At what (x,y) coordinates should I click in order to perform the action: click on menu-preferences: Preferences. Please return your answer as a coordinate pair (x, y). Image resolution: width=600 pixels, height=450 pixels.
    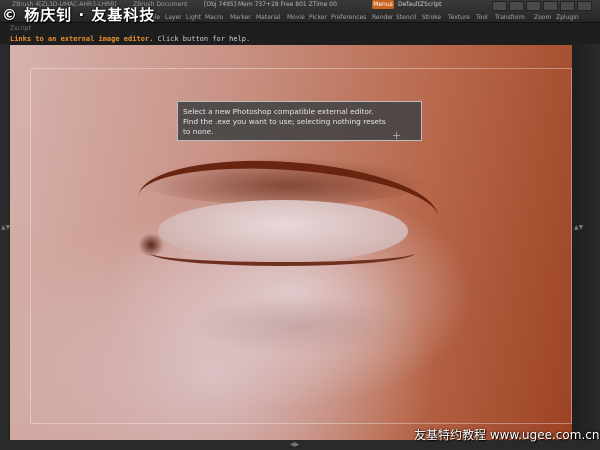
    Looking at the image, I should click on (348, 17).